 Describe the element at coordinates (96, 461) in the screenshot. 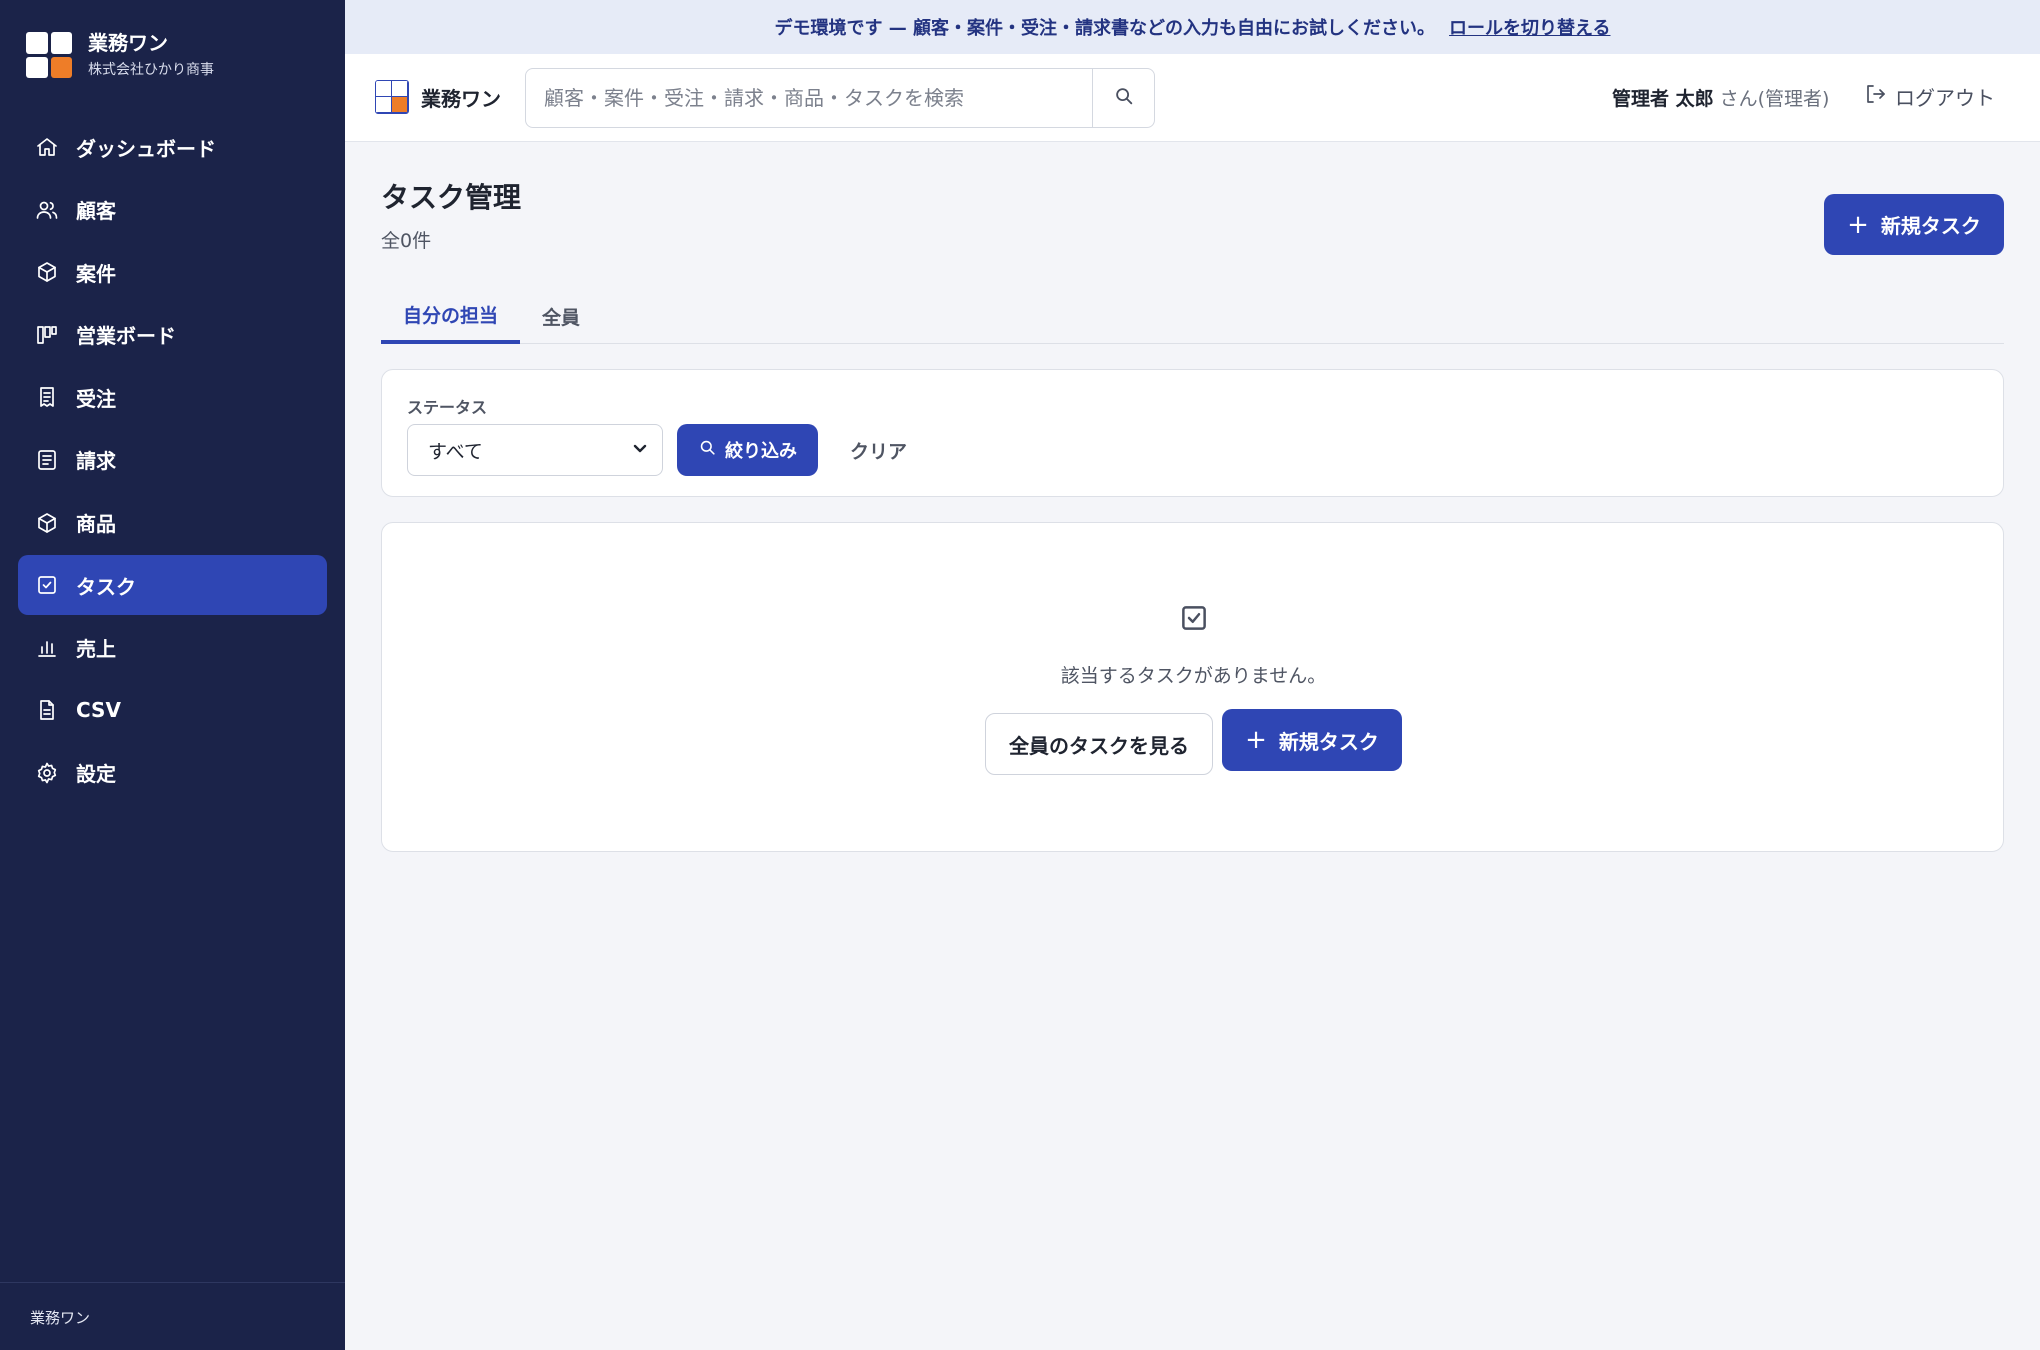

I see `sidebar-item-label: 請求` at that location.